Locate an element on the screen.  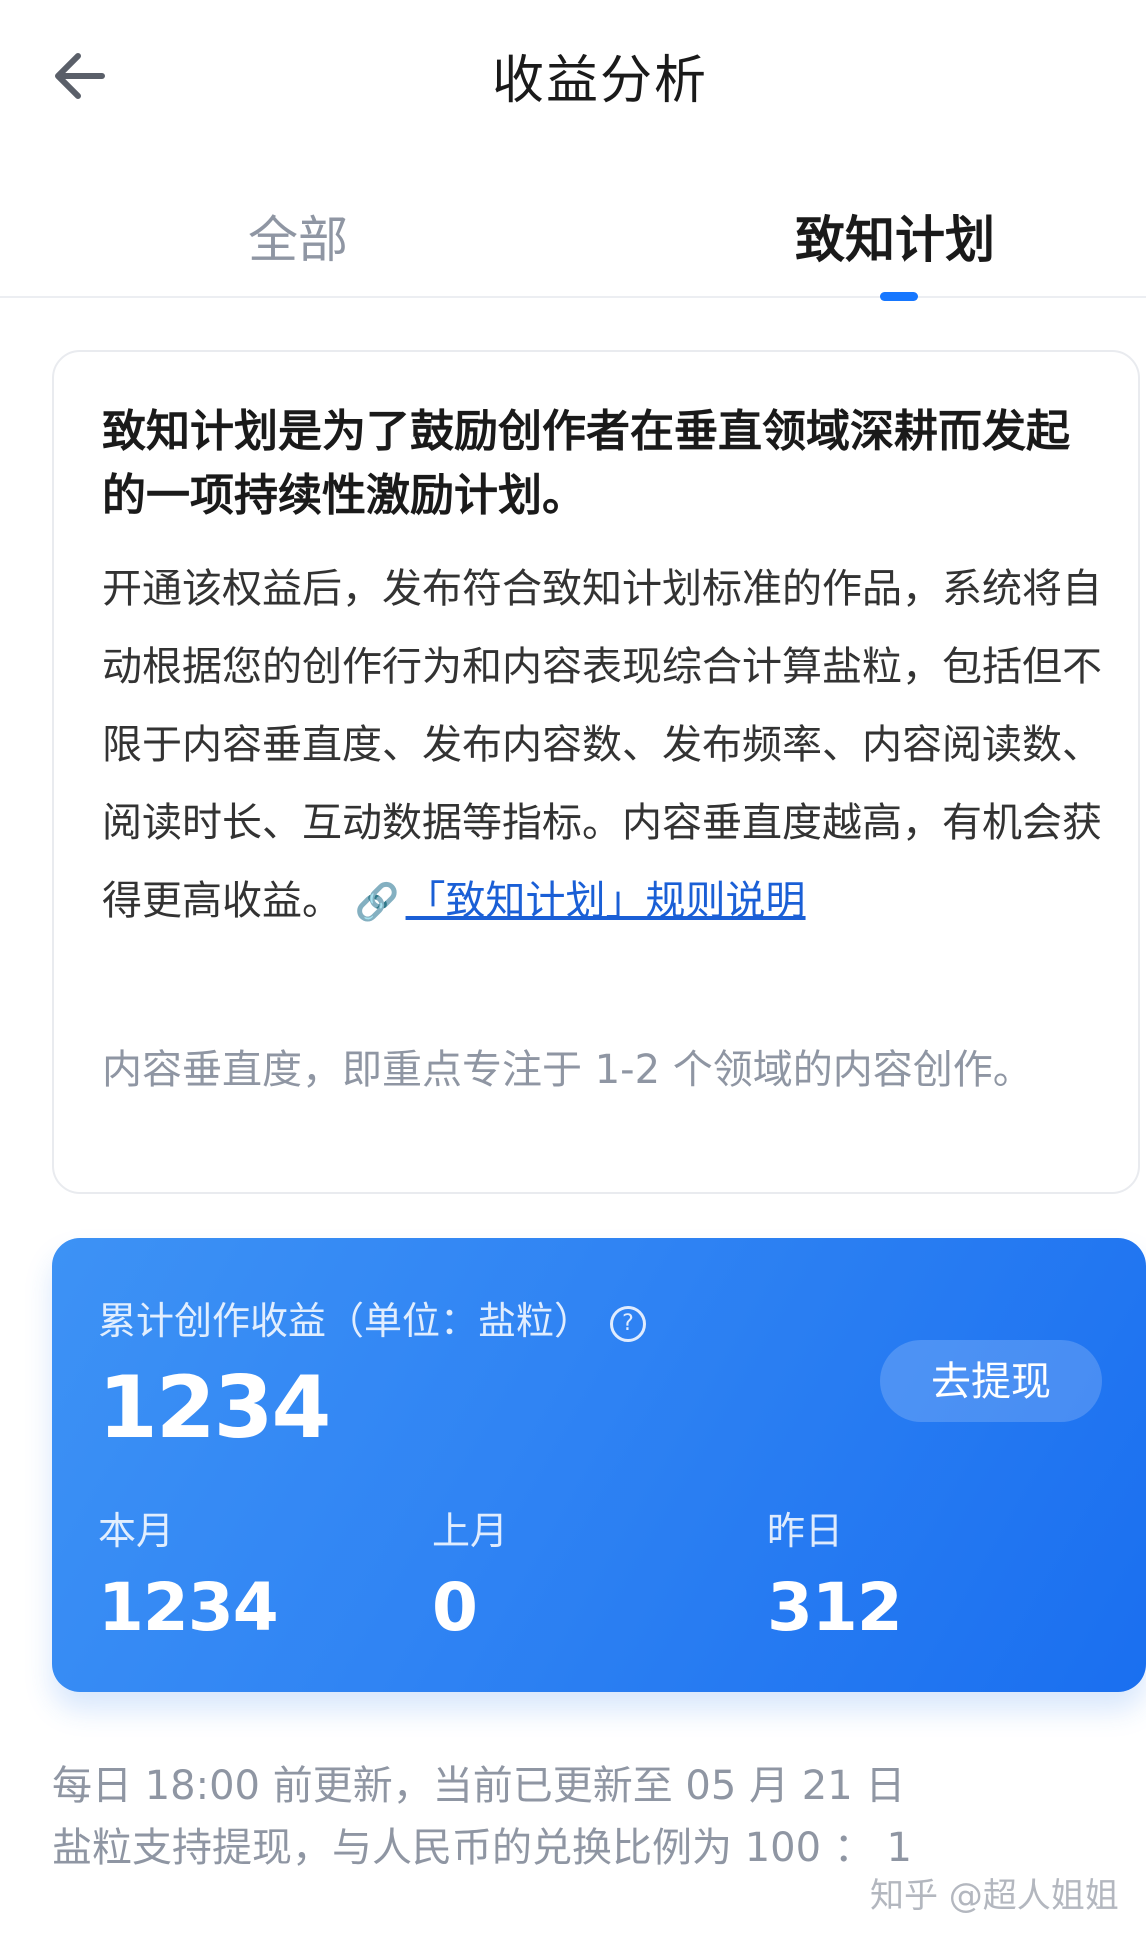
stat-this-month: 本月 1234 is located at coordinates (188, 1573).